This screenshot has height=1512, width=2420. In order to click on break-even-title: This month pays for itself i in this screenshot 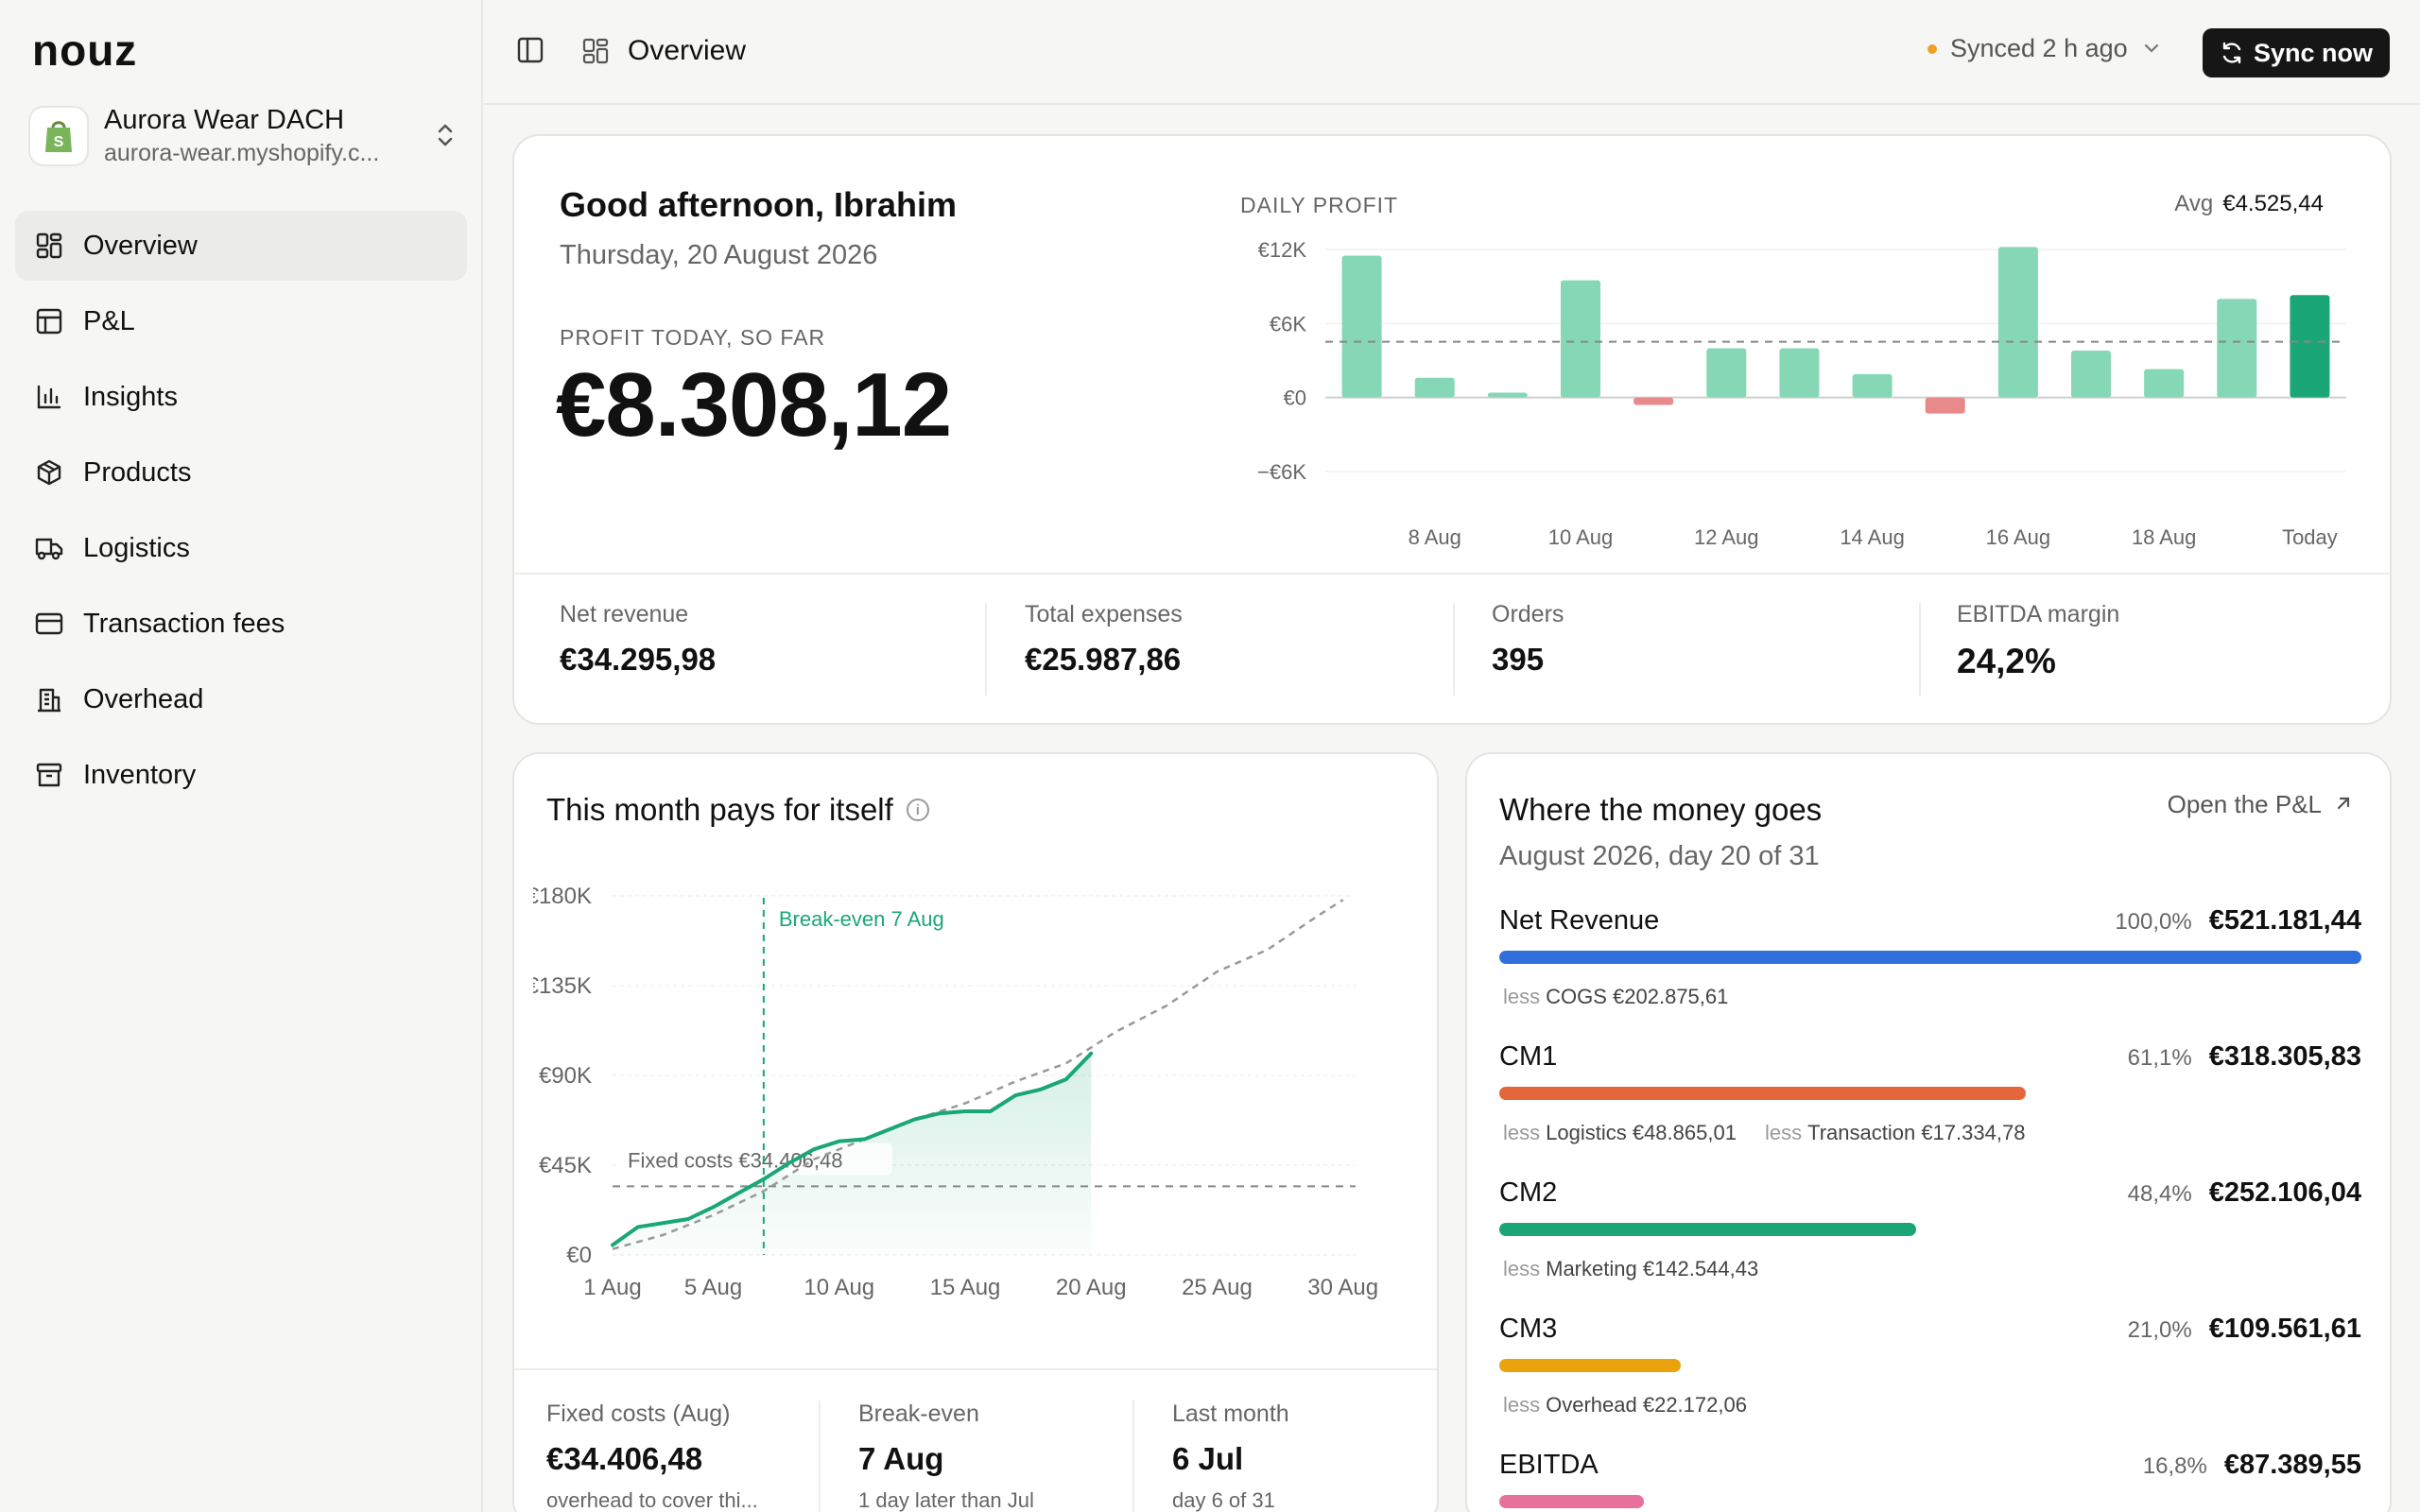, I will do `click(737, 810)`.